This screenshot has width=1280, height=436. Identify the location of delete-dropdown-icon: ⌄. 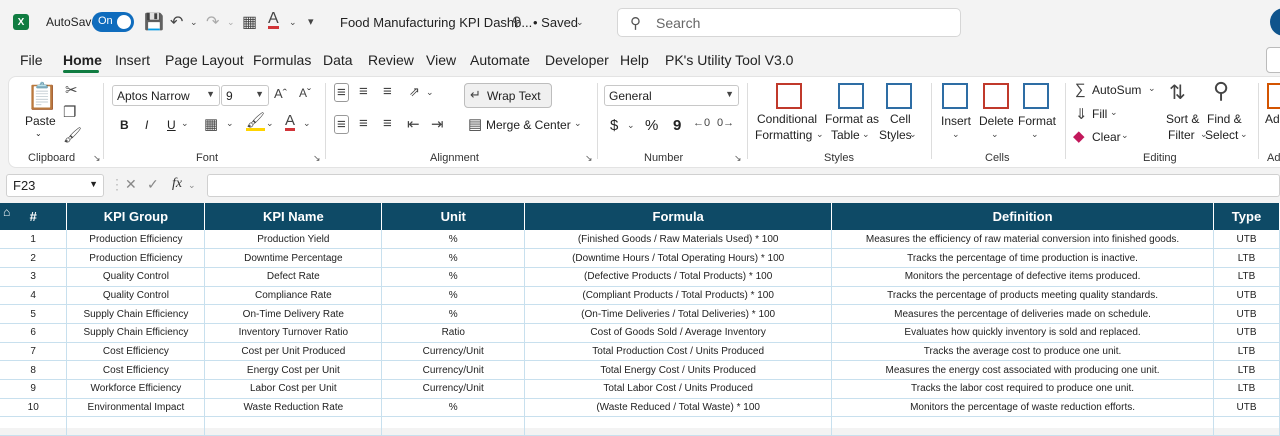
(995, 134).